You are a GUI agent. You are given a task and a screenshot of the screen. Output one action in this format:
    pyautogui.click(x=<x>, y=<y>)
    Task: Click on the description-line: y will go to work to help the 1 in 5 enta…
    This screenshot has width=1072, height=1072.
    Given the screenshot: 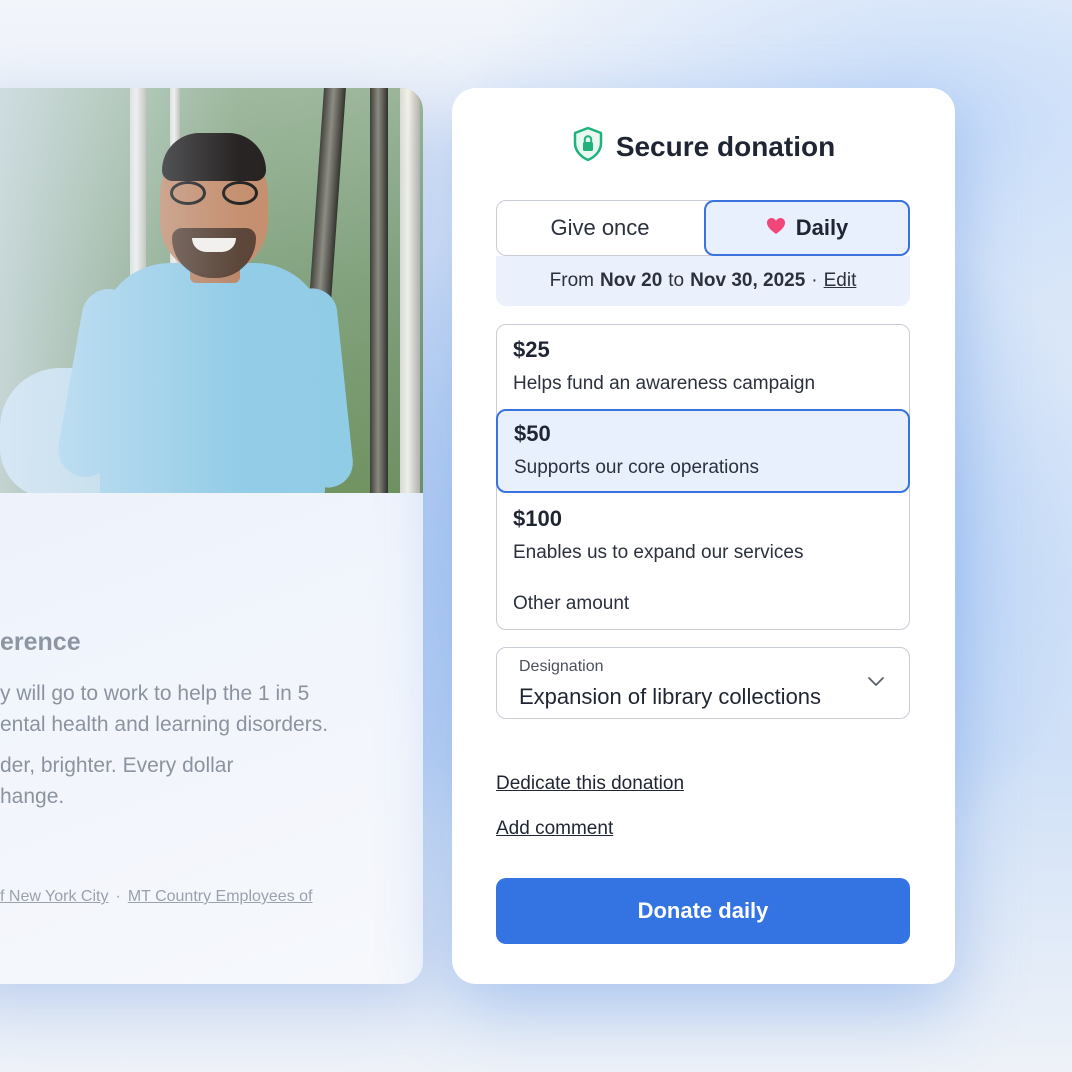 What is the action you would take?
    pyautogui.click(x=164, y=709)
    